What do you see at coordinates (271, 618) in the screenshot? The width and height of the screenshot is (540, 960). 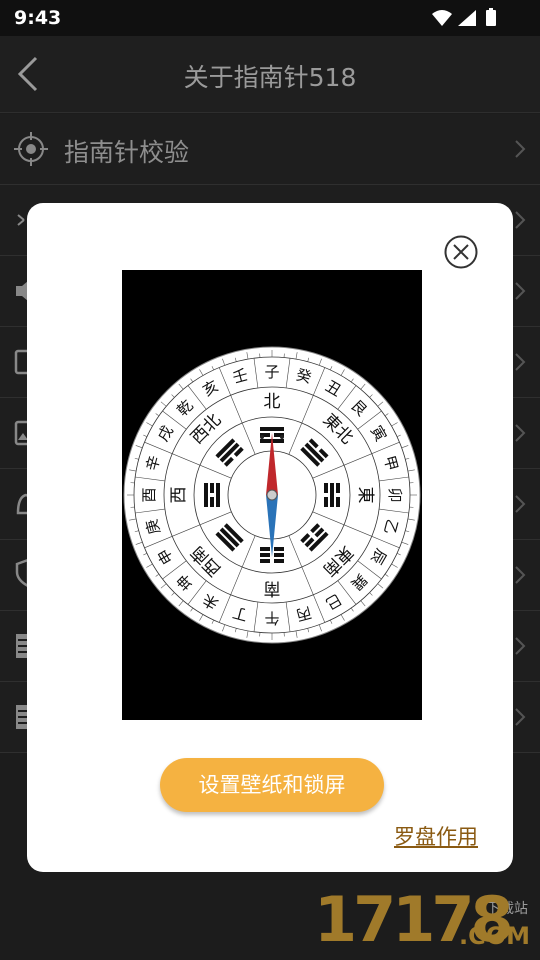 I see `compass-outer-label: 午` at bounding box center [271, 618].